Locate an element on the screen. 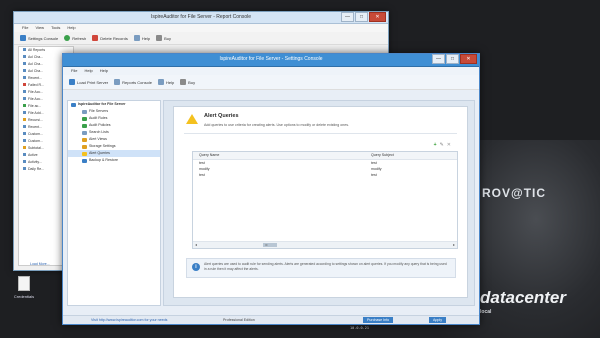  edition-label: Professional Edition is located at coordinates (239, 320).